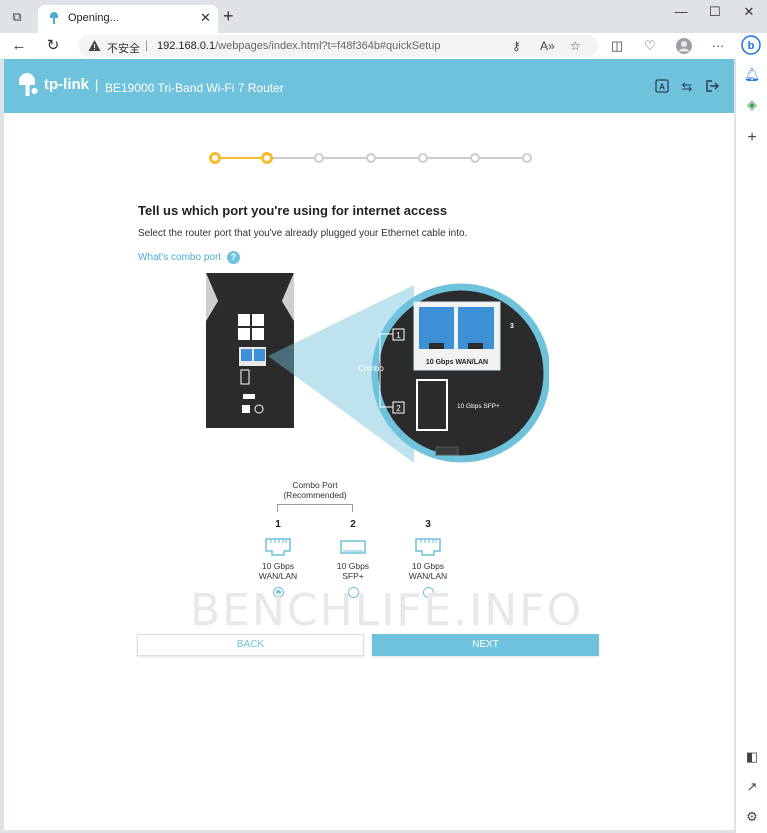  I want to click on whats-combo-port-link: What's combo port, so click(179, 257).